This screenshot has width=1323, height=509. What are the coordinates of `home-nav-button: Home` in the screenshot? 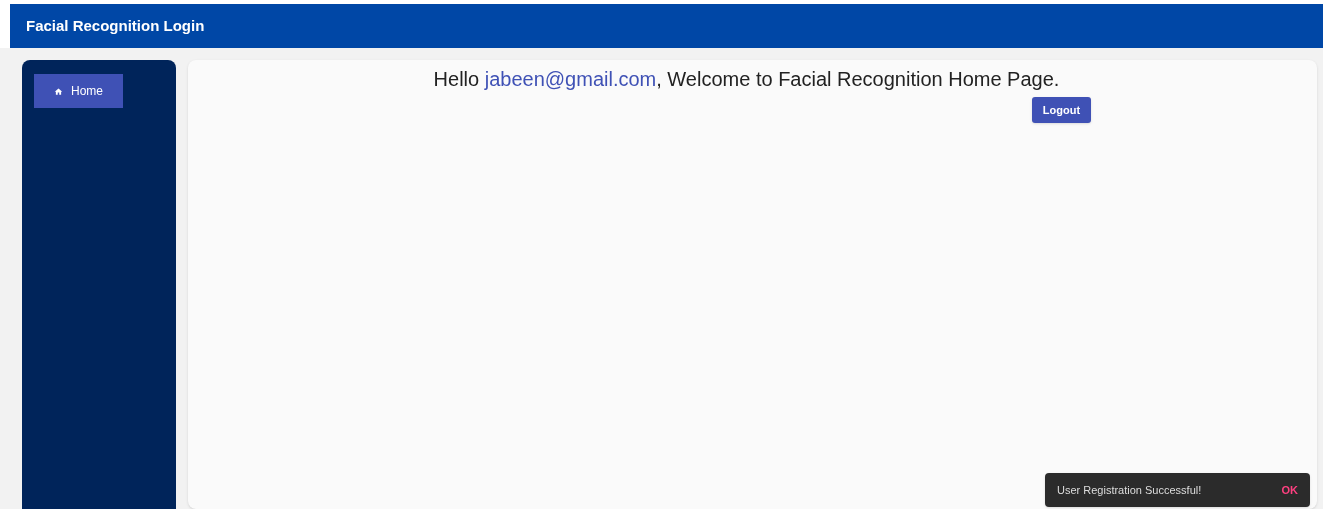 It's located at (78, 91).